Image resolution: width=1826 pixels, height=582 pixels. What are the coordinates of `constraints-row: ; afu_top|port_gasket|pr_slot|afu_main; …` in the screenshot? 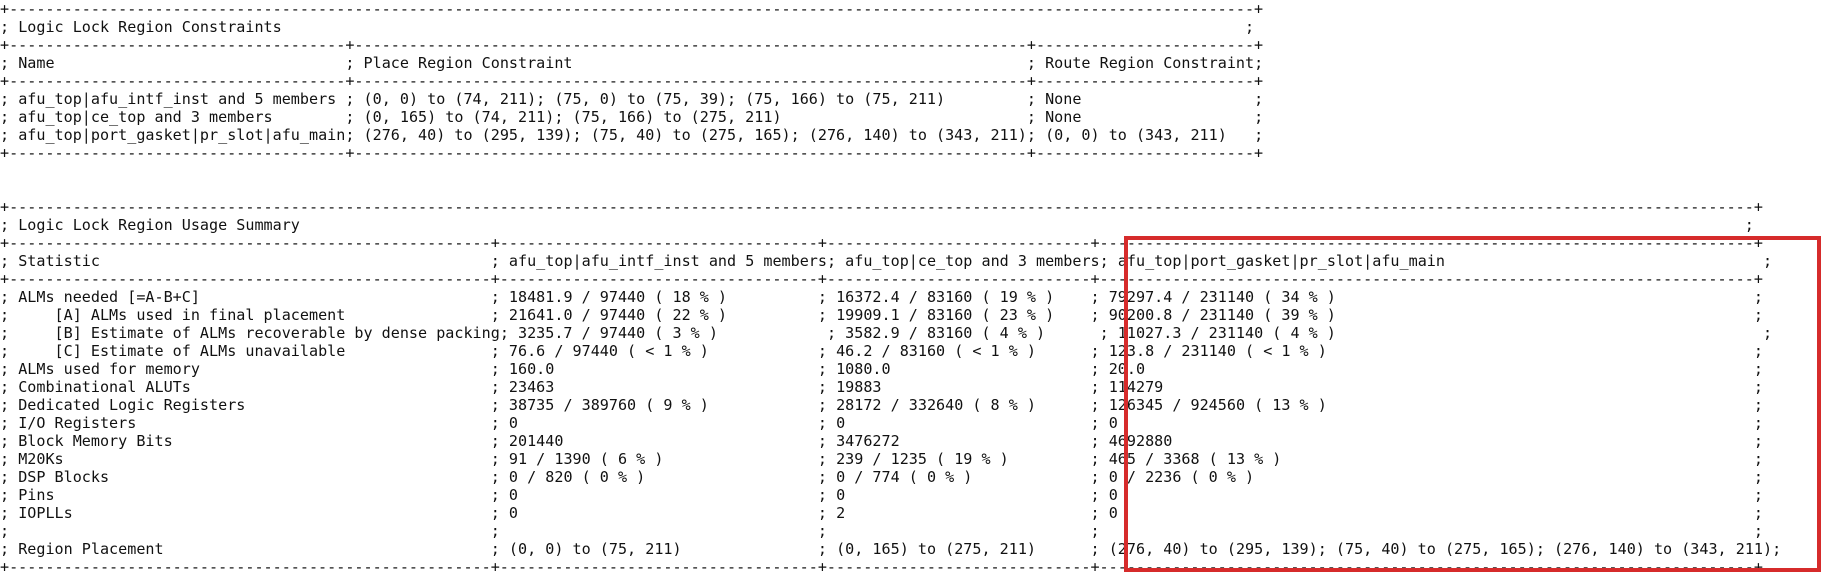 It's located at (632, 135).